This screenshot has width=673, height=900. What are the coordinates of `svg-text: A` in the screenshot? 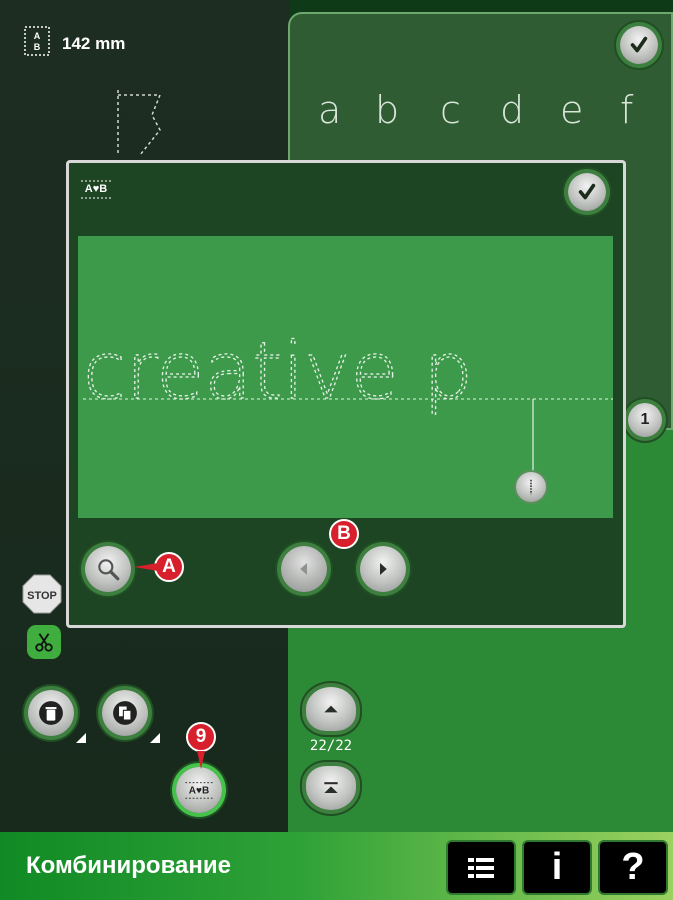 It's located at (37, 36).